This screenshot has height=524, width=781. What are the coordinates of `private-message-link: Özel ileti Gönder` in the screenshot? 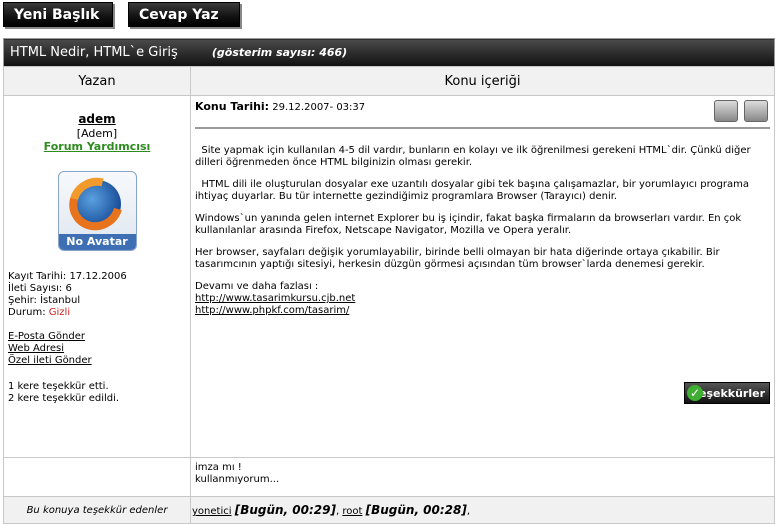 It's located at (97, 361).